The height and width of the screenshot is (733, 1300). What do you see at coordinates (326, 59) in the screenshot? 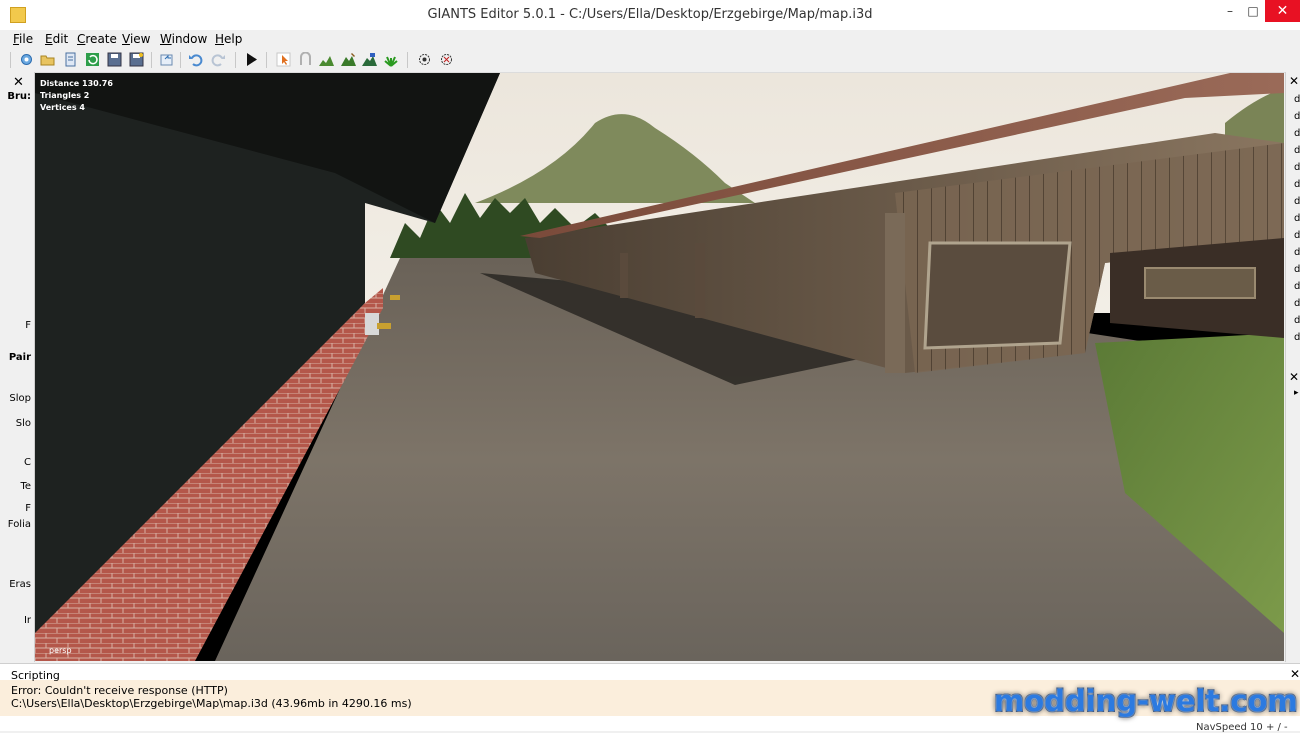
I see `terrain-sculpt-icon` at bounding box center [326, 59].